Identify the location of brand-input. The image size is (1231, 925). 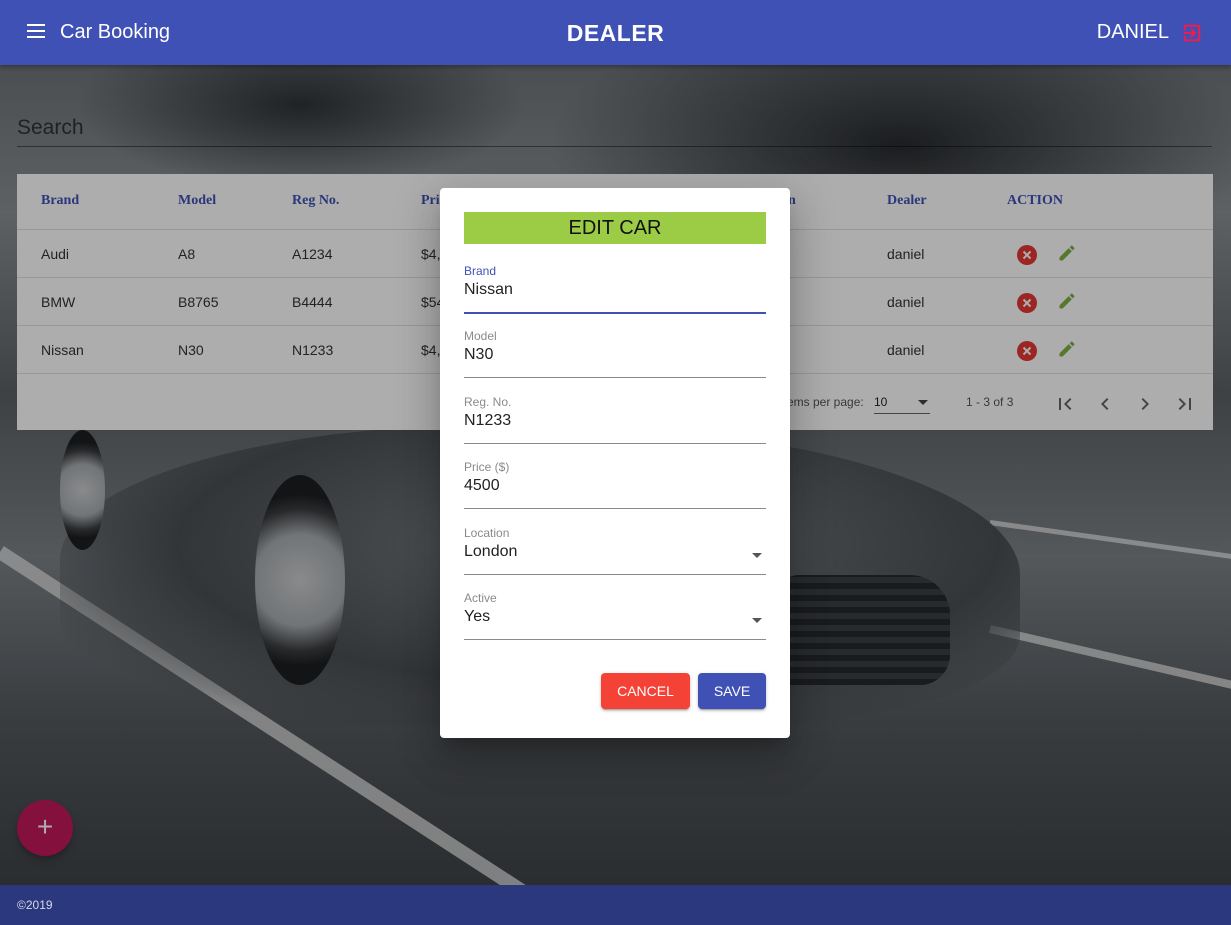
(615, 290).